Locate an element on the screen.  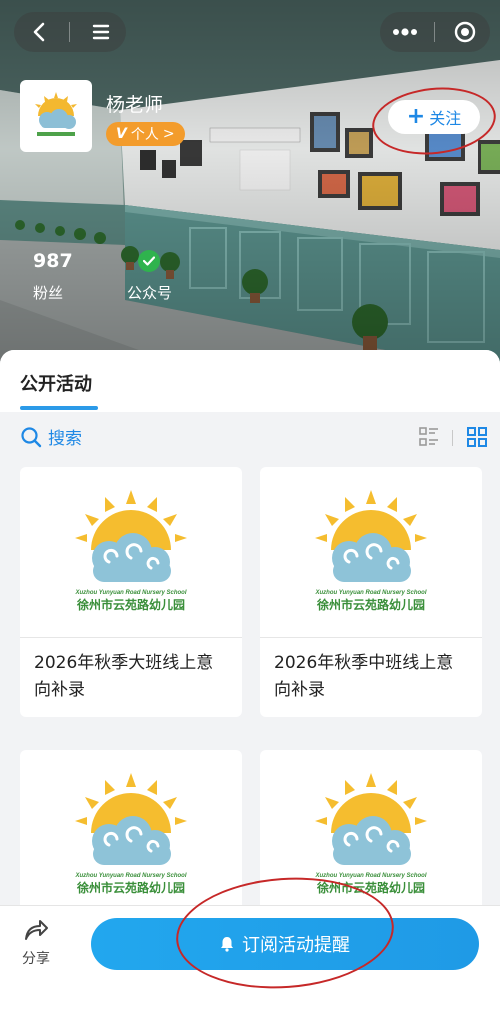
back-button is located at coordinates (39, 32).